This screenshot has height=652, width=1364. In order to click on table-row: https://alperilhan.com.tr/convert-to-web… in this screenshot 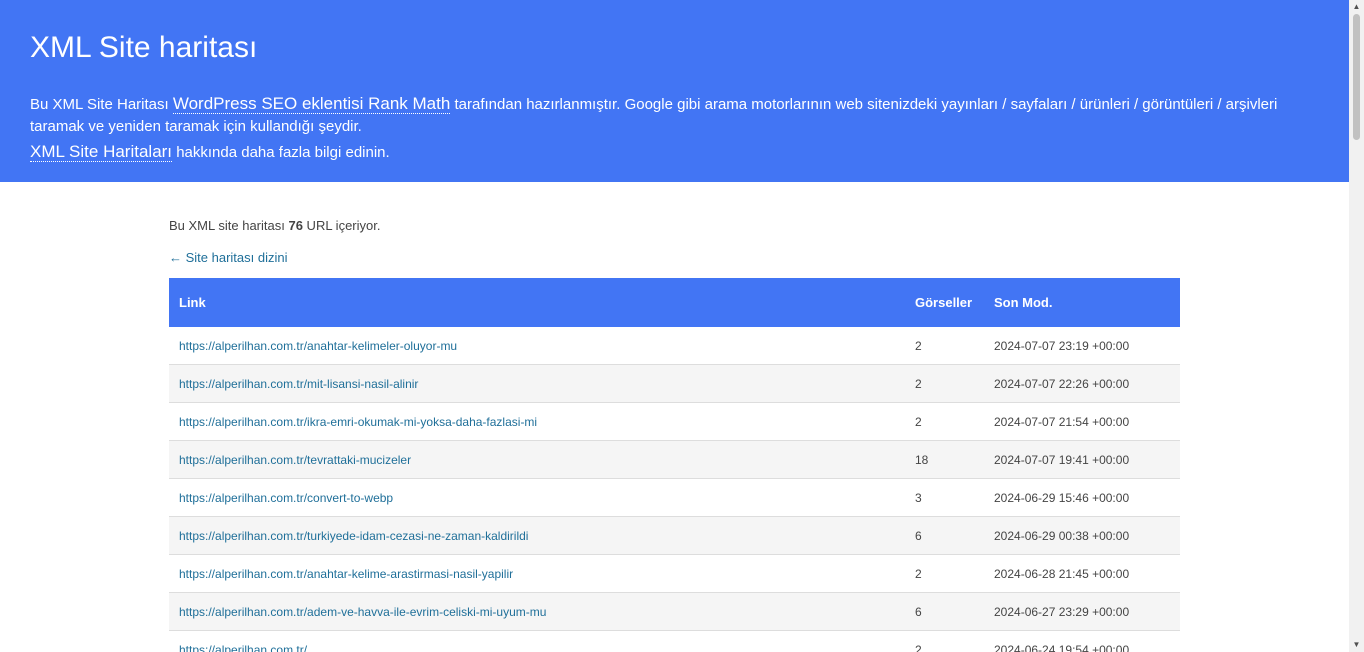, I will do `click(674, 497)`.